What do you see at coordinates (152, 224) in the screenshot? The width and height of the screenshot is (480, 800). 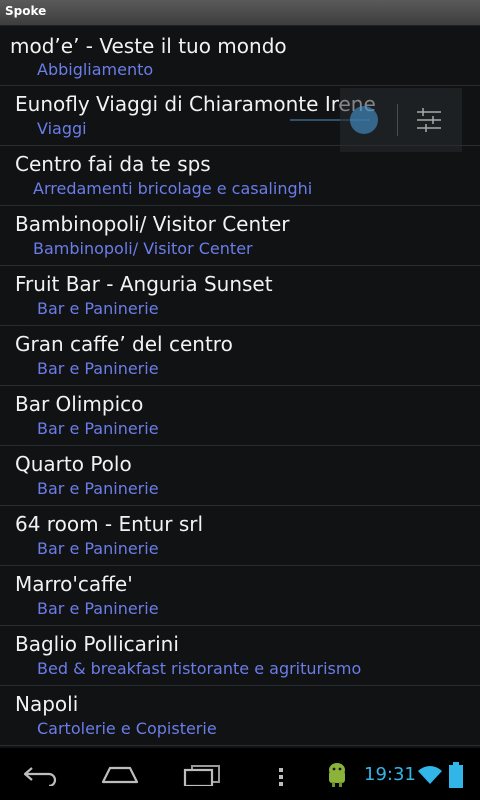 I see `item-name: Bambinopoli/ Visitor Center` at bounding box center [152, 224].